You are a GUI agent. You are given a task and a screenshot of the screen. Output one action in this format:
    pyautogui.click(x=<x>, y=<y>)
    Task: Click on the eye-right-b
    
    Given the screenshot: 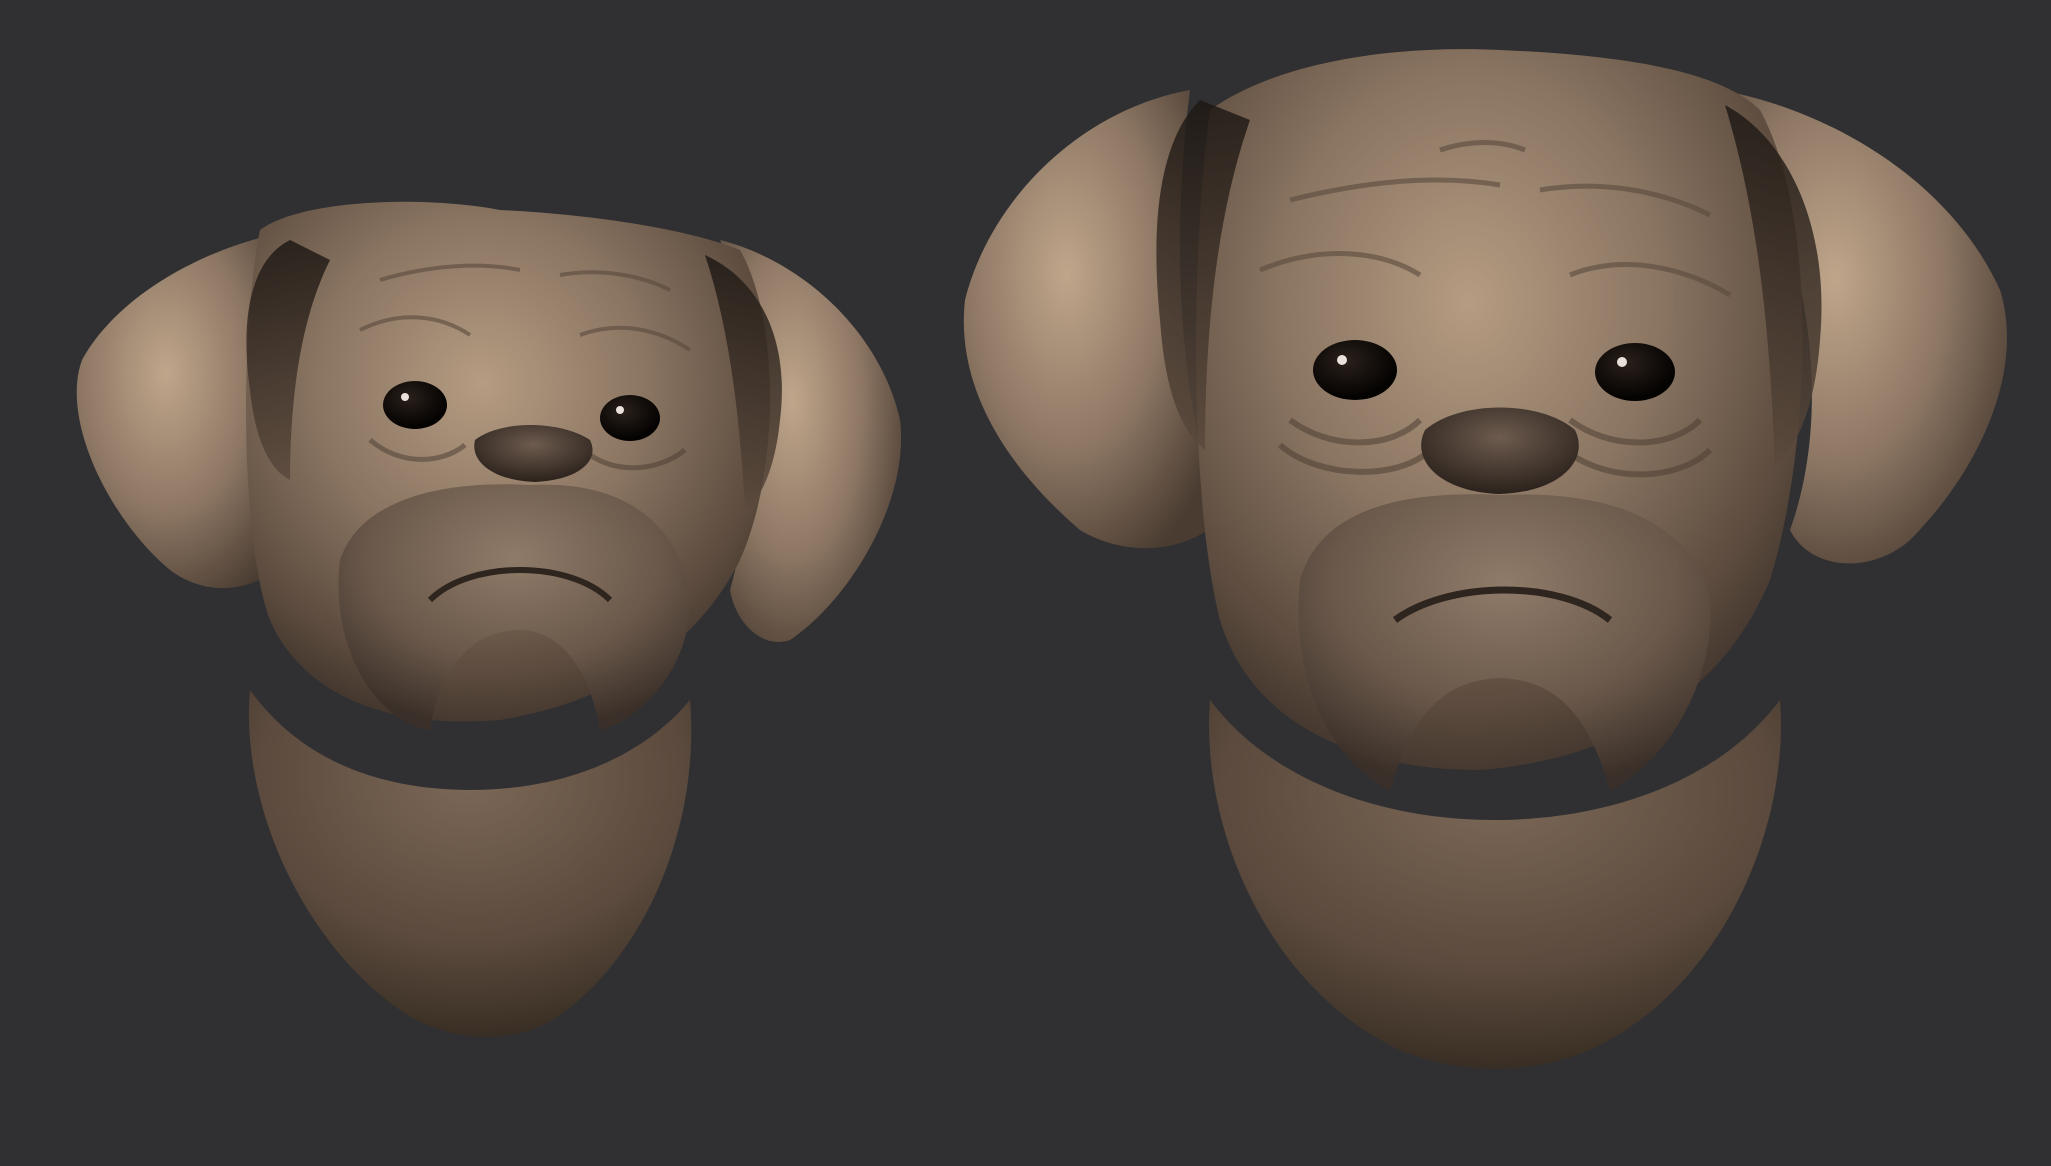 What is the action you would take?
    pyautogui.click(x=1635, y=372)
    